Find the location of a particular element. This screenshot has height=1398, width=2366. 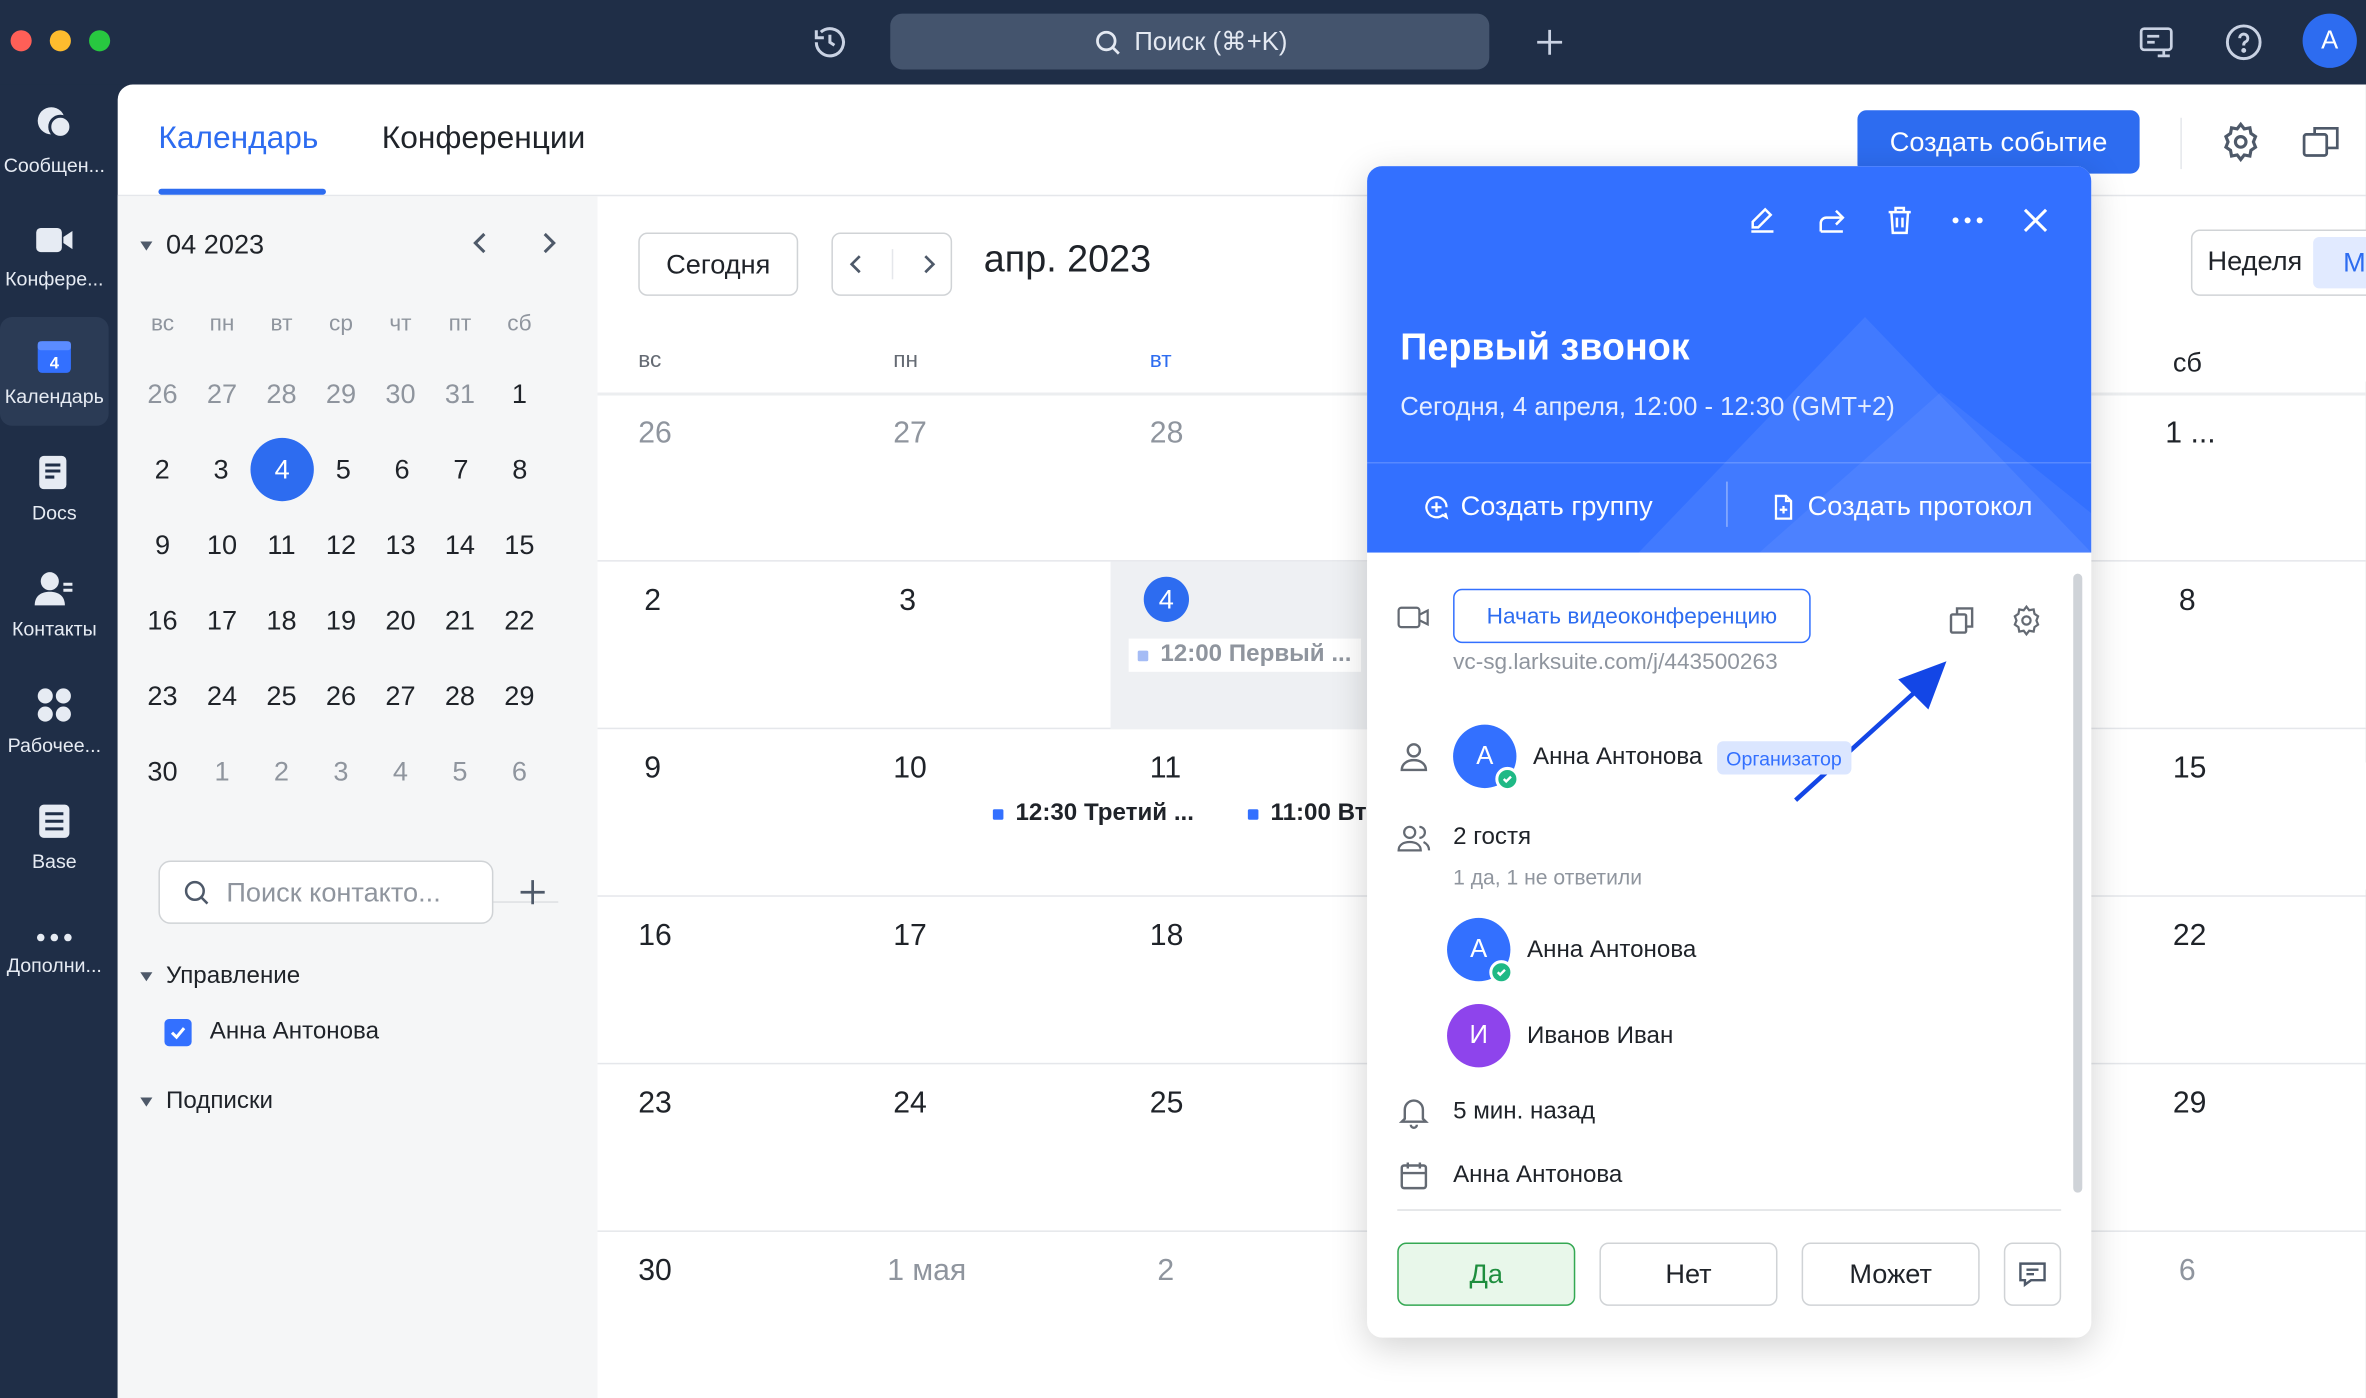

mini-calendar-prev-button is located at coordinates (481, 246).